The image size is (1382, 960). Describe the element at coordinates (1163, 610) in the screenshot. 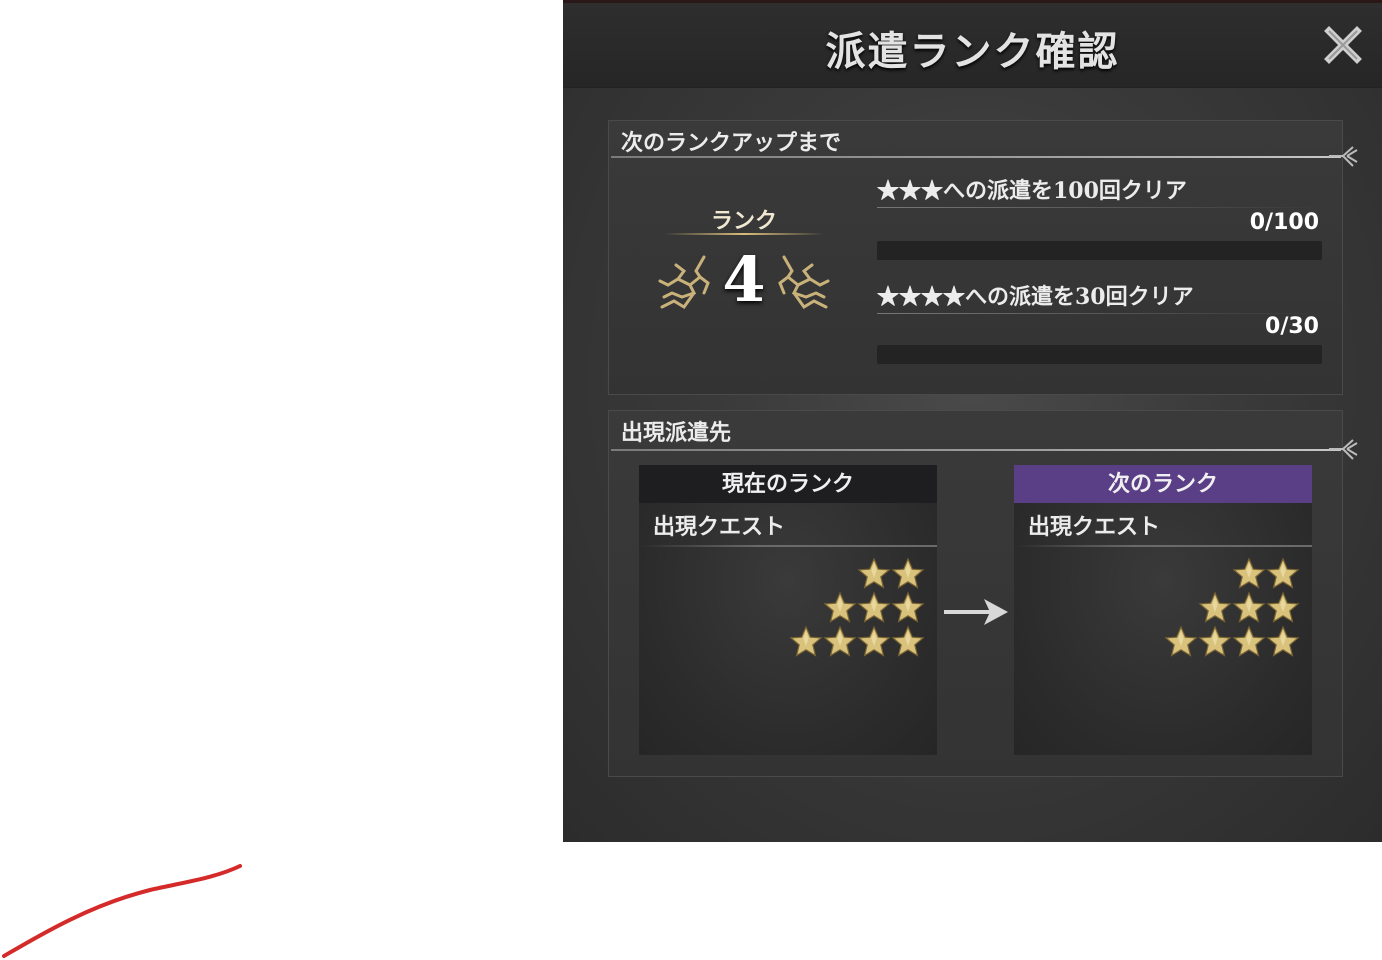

I see `next-rank-box: 次のランク 出現クエスト` at that location.